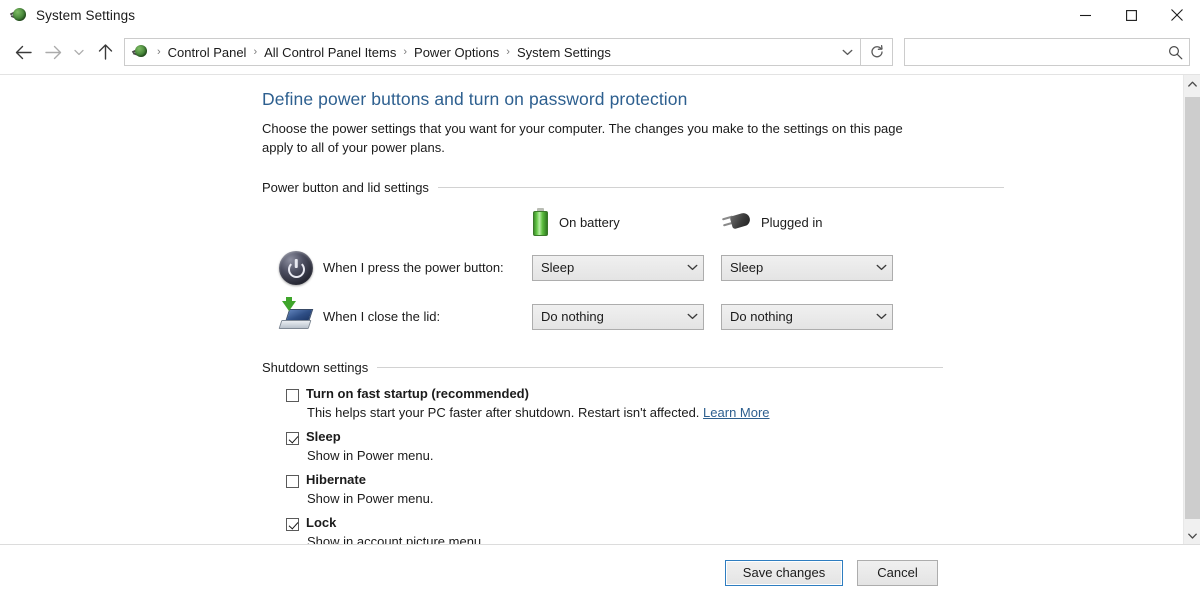 Image resolution: width=1200 pixels, height=600 pixels. Describe the element at coordinates (296, 316) in the screenshot. I see `laptop-lid-icon` at that location.